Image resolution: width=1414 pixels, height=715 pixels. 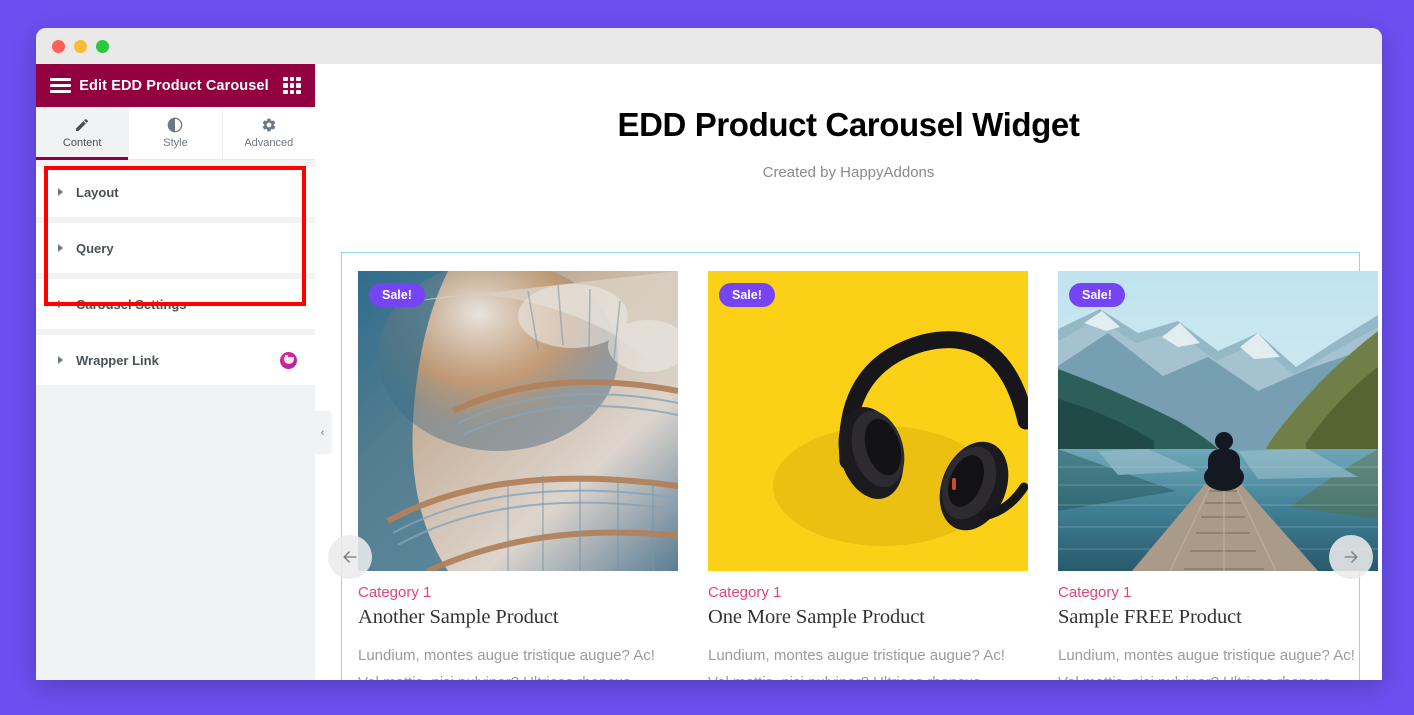 I want to click on black-headphones-on-yellow-photo, so click(x=868, y=421).